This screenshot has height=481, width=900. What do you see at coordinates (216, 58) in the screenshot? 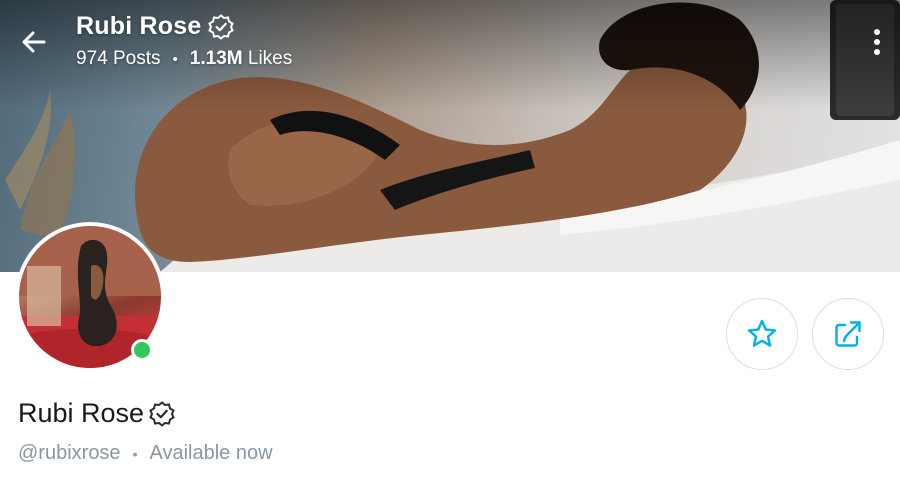
I see `likes-count: 1.13M` at bounding box center [216, 58].